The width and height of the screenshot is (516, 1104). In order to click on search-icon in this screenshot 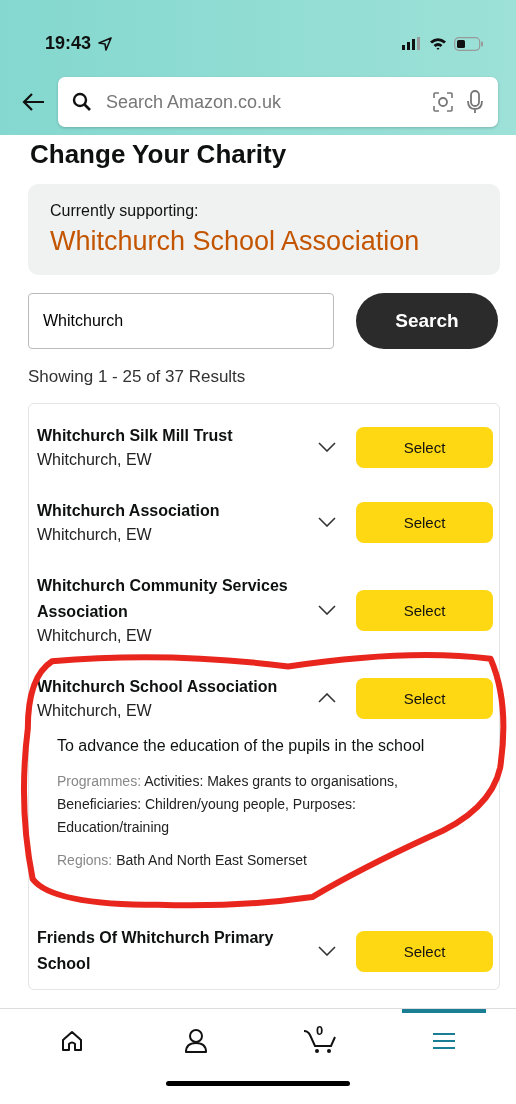, I will do `click(82, 102)`.